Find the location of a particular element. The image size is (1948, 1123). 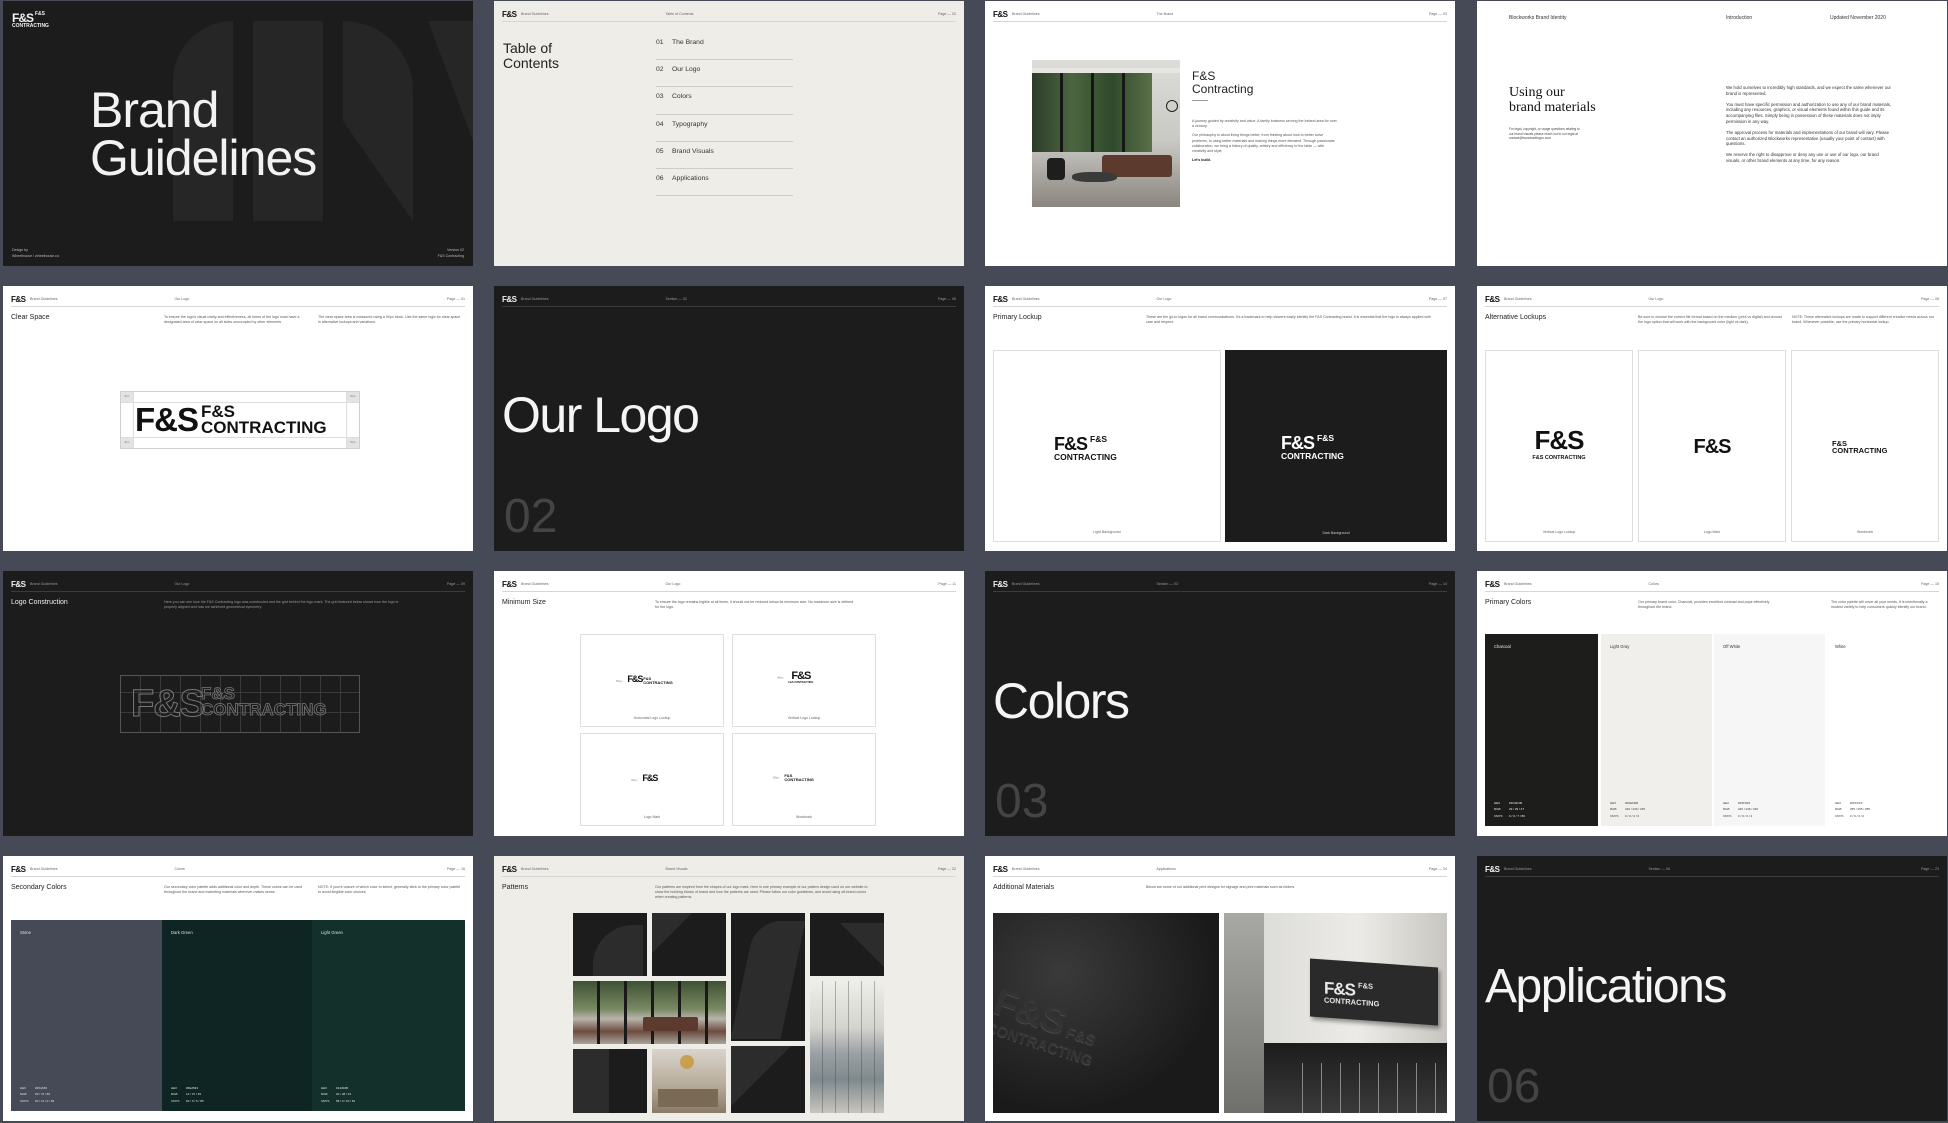

section-title: Our Logo is located at coordinates (601, 415).